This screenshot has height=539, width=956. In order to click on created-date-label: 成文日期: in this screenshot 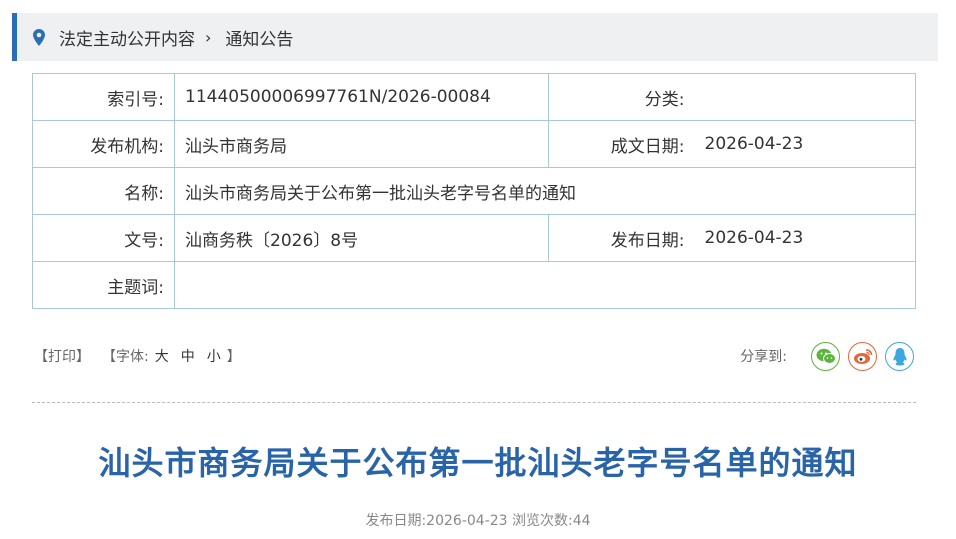, I will do `click(623, 144)`.